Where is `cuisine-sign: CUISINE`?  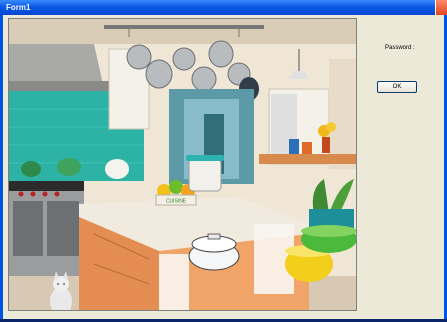
cuisine-sign: CUISINE is located at coordinates (176, 202).